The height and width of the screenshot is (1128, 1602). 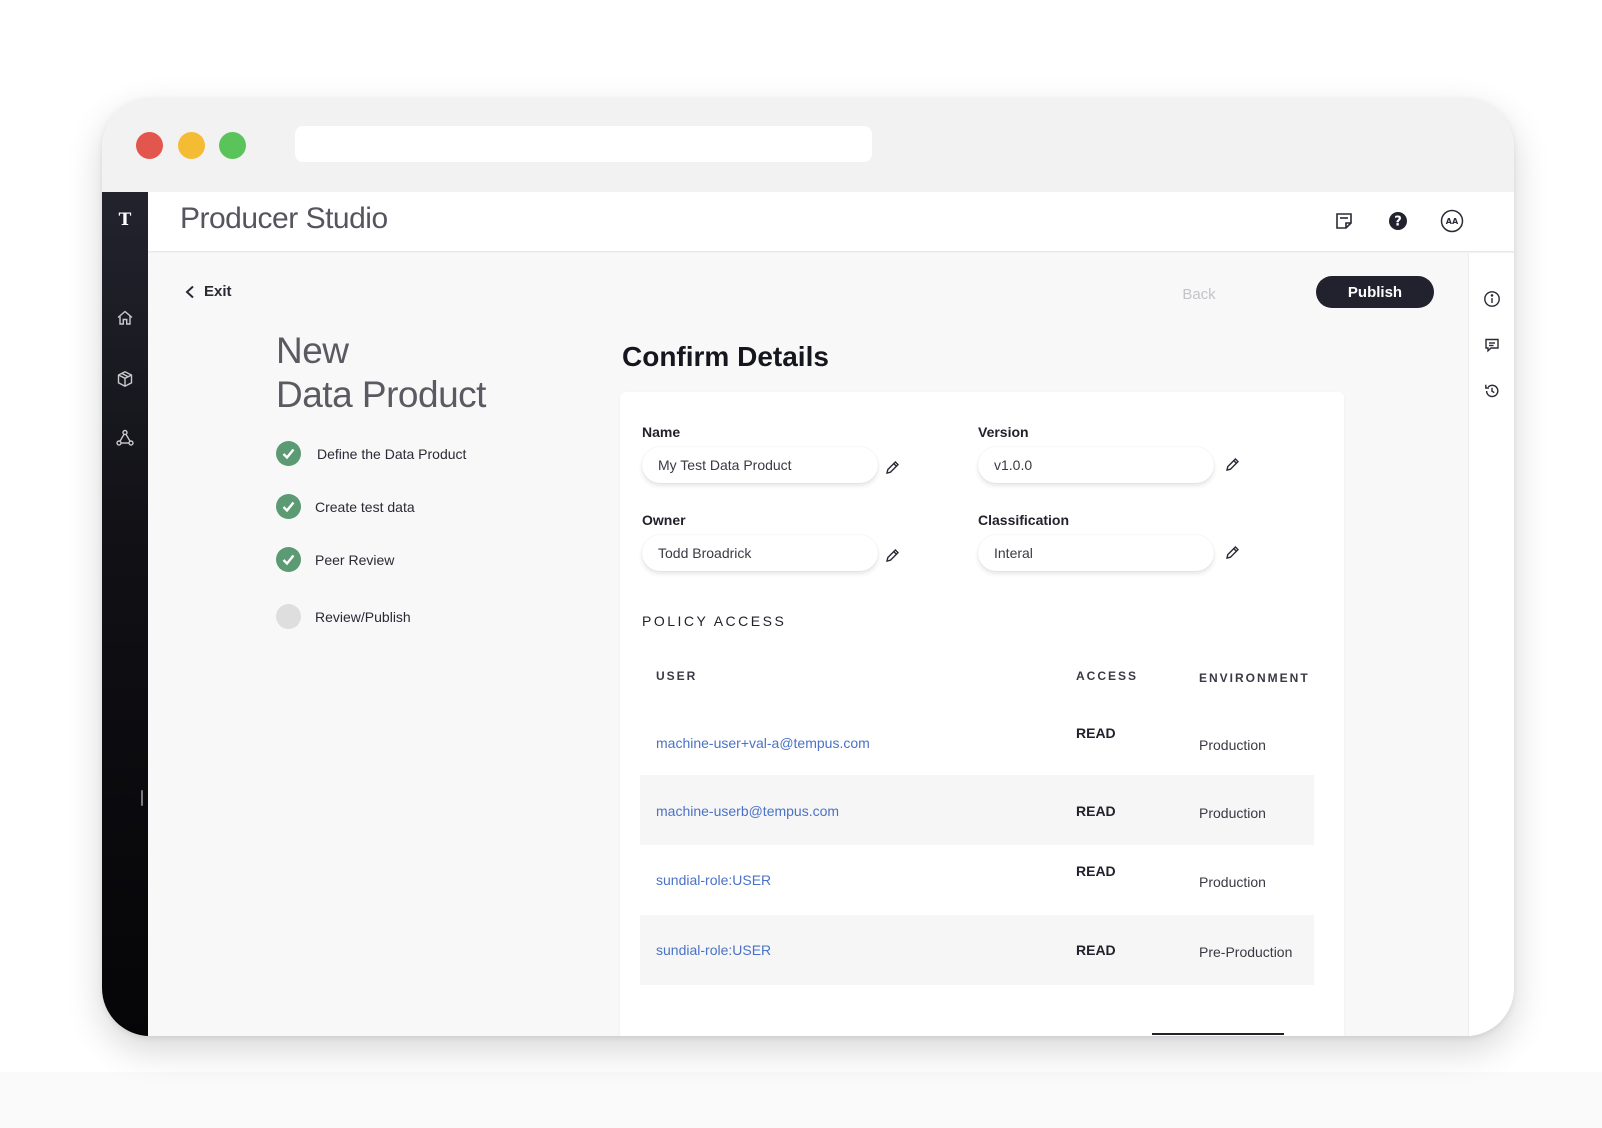 I want to click on browser-titlebar, so click(x=808, y=145).